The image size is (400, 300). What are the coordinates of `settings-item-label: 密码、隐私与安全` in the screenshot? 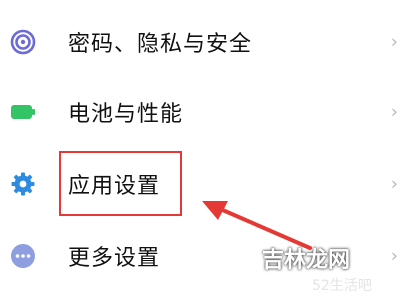 It's located at (160, 44).